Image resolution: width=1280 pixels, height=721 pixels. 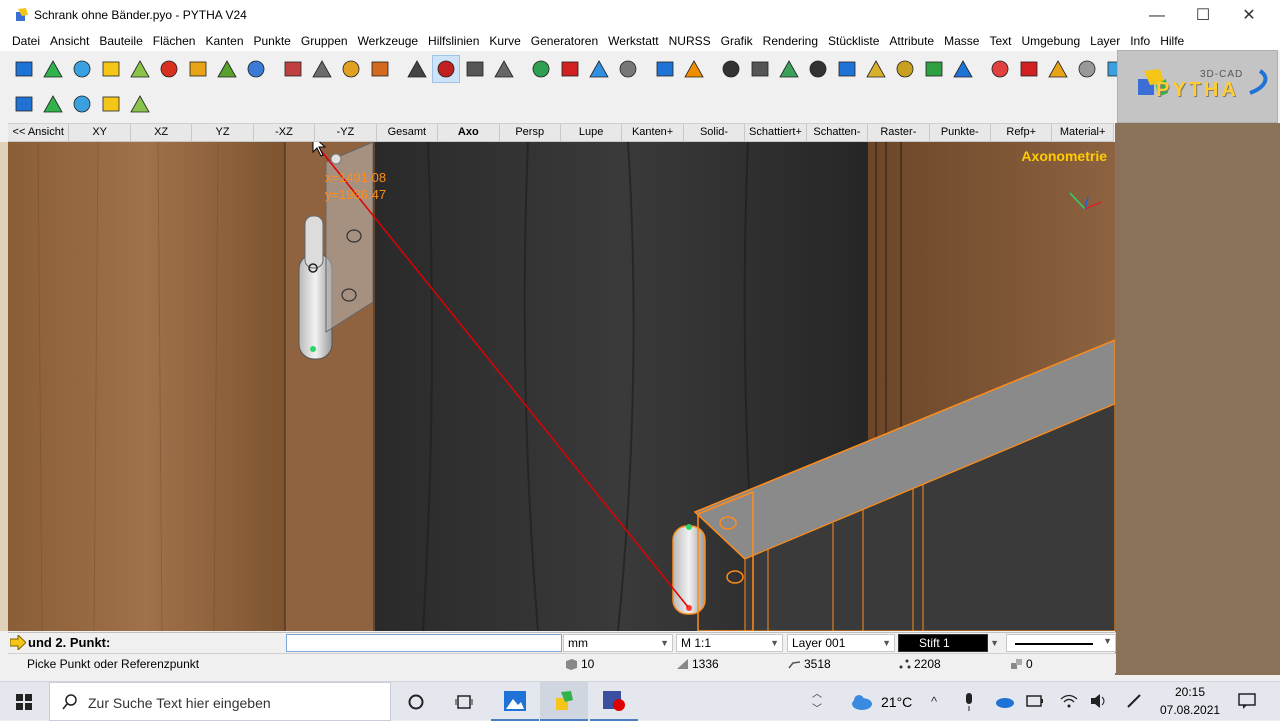 What do you see at coordinates (1083, 132) in the screenshot?
I see `view-tab-17: Material+` at bounding box center [1083, 132].